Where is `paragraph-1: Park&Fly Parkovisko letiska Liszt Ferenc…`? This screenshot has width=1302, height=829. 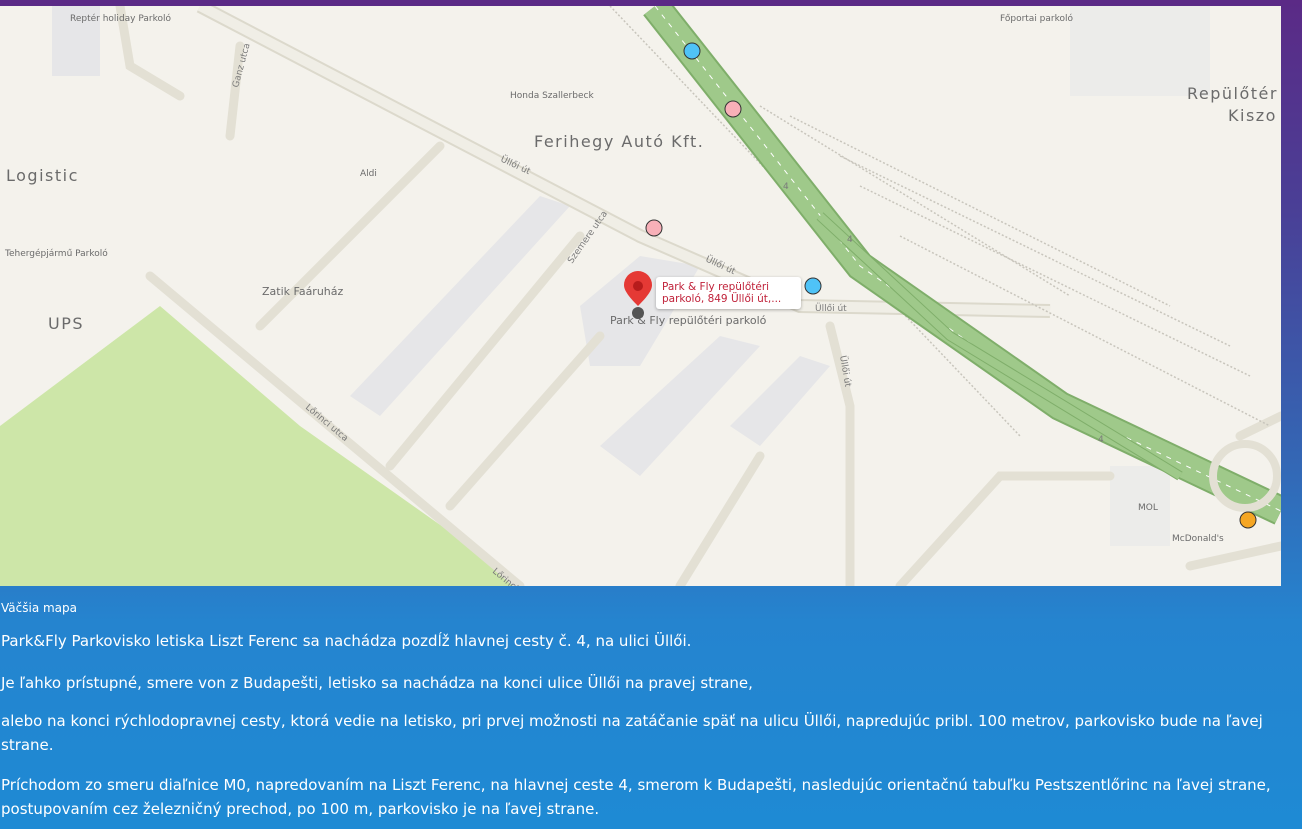
paragraph-1: Park&Fly Parkovisko letiska Liszt Ferenc… is located at coordinates (346, 641).